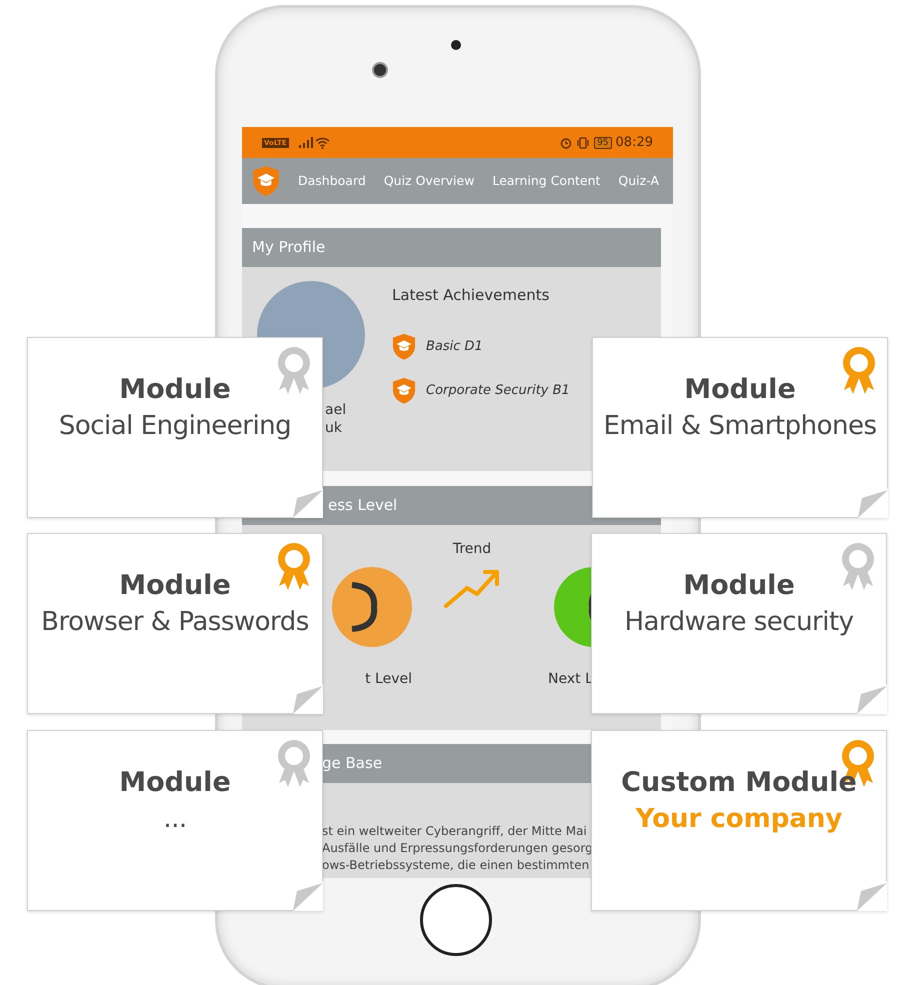 The height and width of the screenshot is (985, 897). I want to click on module-card: Module Browser & Passwords, so click(175, 623).